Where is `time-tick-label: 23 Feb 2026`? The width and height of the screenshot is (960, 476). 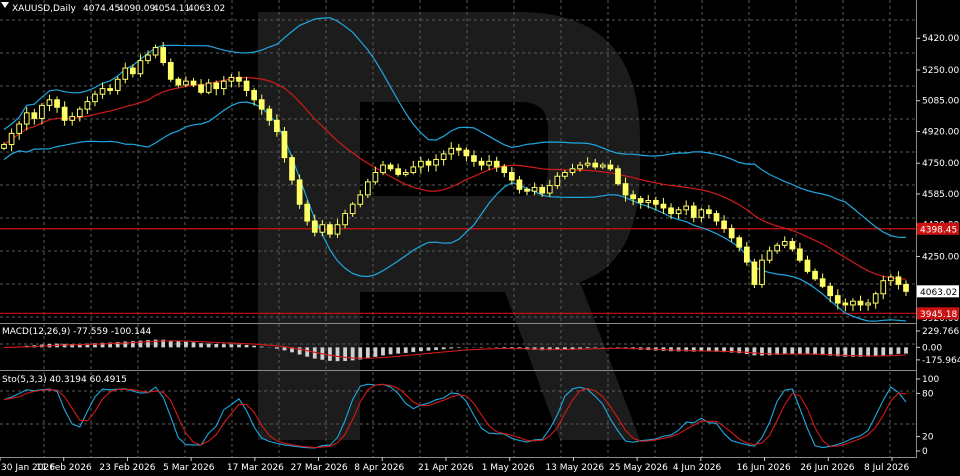
time-tick-label: 23 Feb 2026 is located at coordinates (127, 468).